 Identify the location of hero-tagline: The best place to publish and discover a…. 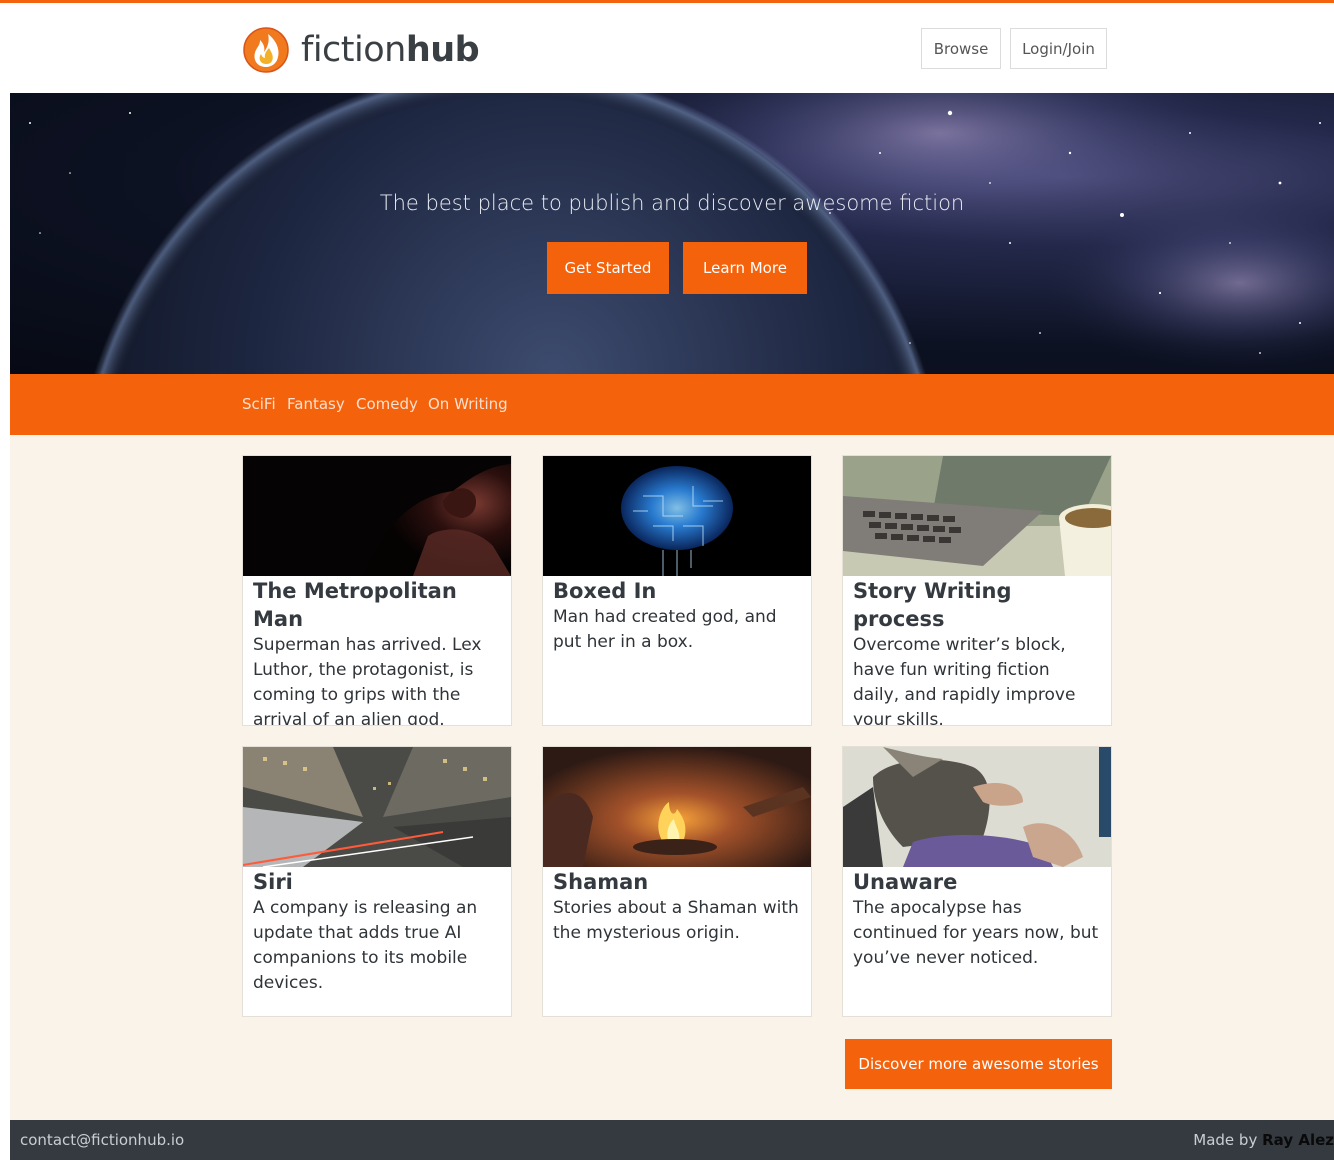
(672, 203).